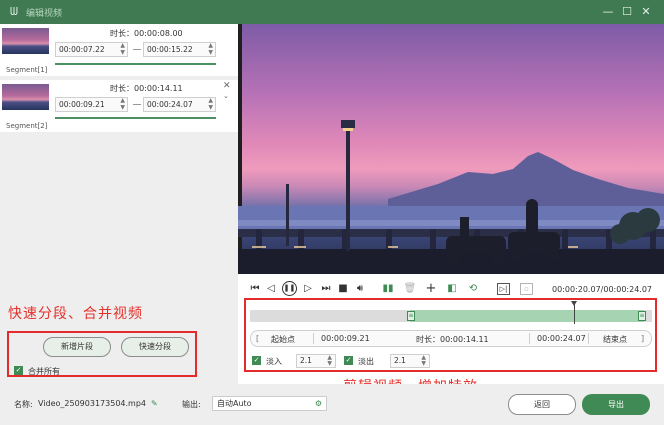 The width and height of the screenshot is (664, 425). Describe the element at coordinates (75, 314) in the screenshot. I see `annotation-split-merge: 快速分段、合并视频` at that location.